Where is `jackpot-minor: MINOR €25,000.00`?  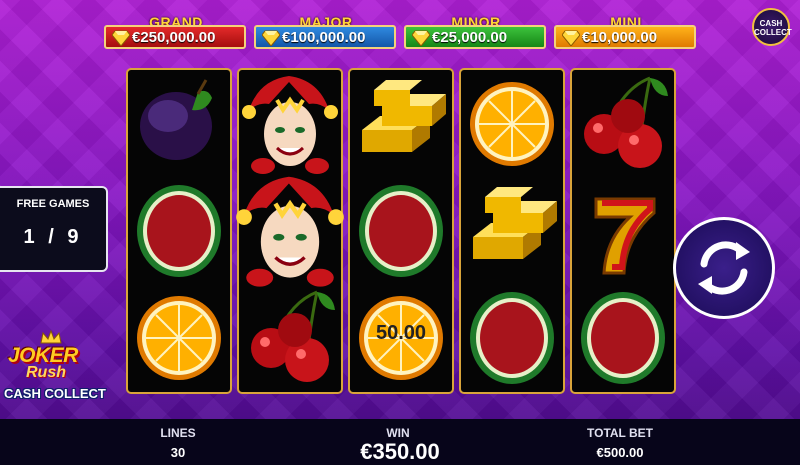
jackpot-minor: MINOR €25,000.00 is located at coordinates (476, 33).